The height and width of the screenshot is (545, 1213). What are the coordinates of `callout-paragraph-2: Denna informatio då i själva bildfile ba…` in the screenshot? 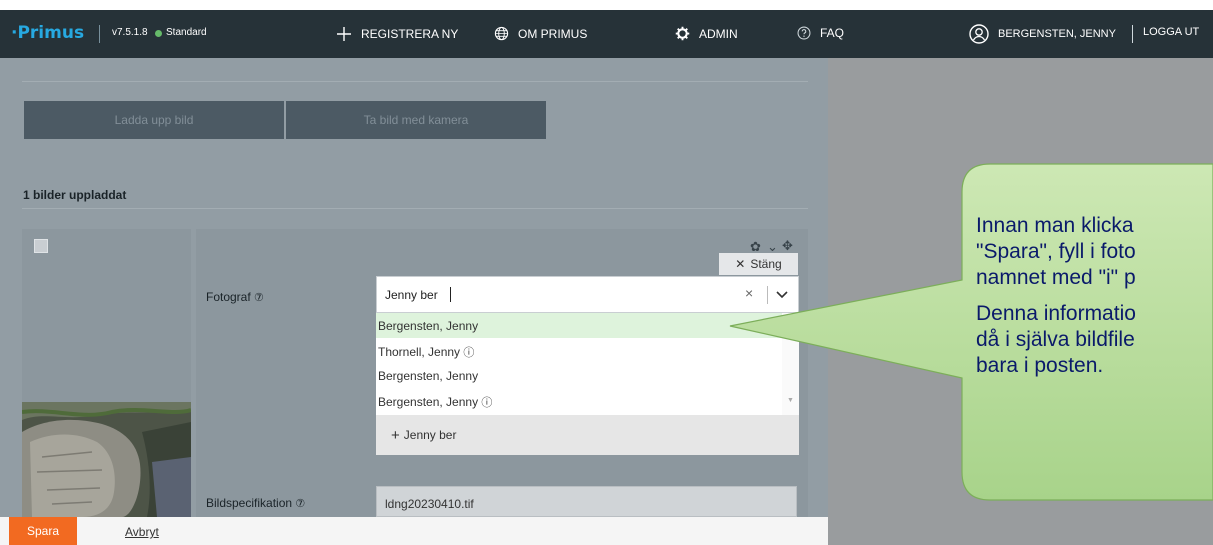 It's located at (1056, 339).